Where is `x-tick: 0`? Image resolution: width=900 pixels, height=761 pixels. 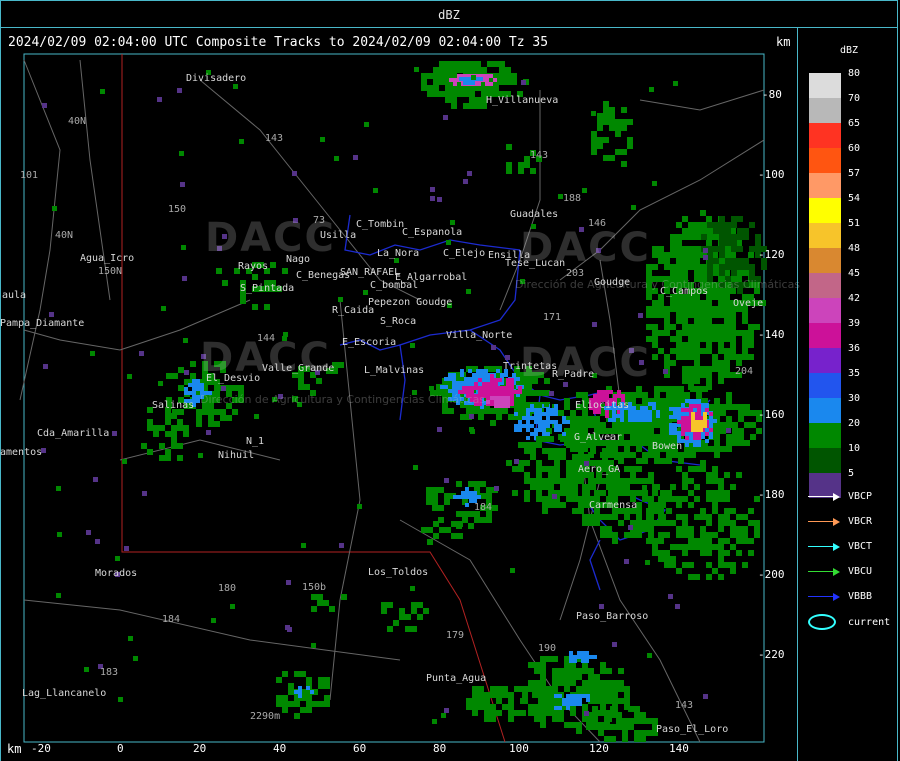
x-tick: 0 is located at coordinates (120, 748).